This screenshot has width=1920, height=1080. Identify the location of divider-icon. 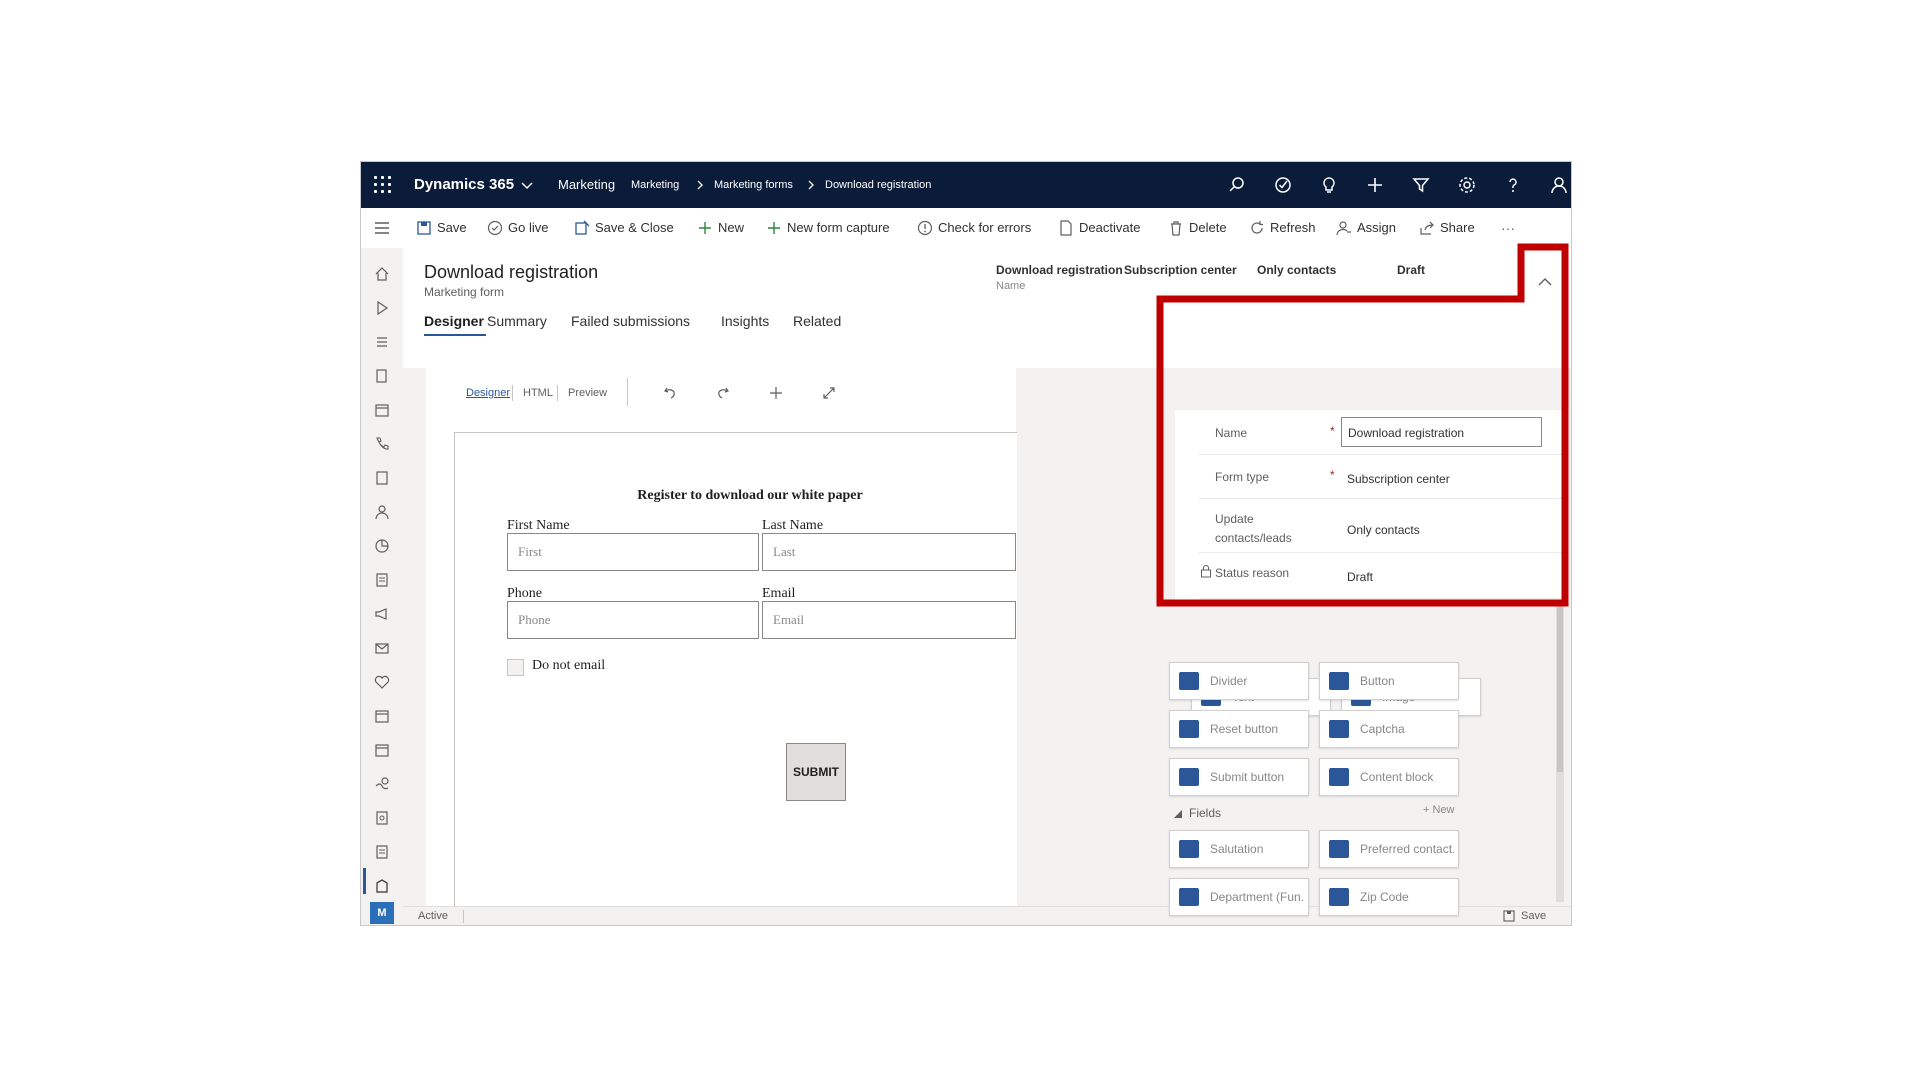
(1189, 681).